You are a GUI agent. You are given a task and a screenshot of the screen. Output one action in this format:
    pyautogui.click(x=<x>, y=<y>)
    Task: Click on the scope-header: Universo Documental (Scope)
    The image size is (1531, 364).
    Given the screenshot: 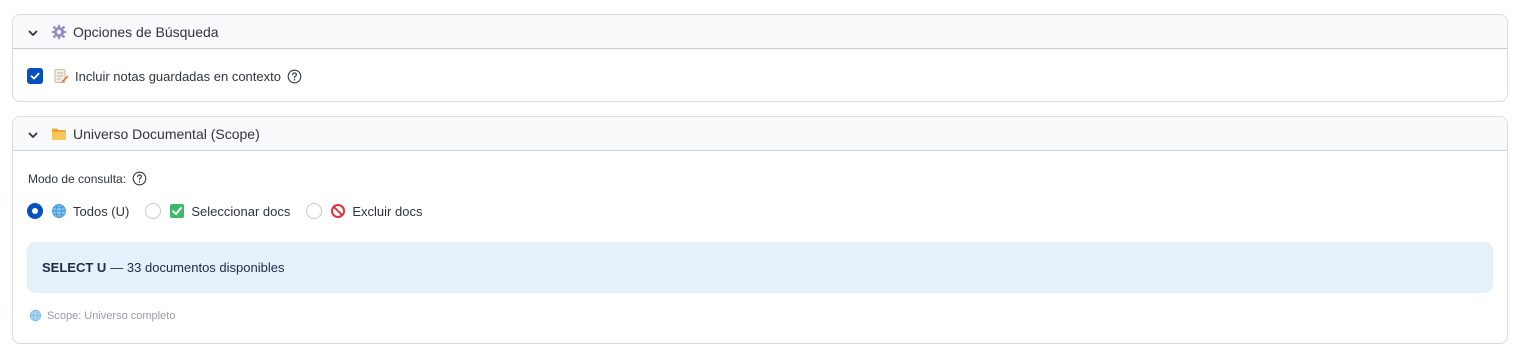 What is the action you would take?
    pyautogui.click(x=760, y=134)
    